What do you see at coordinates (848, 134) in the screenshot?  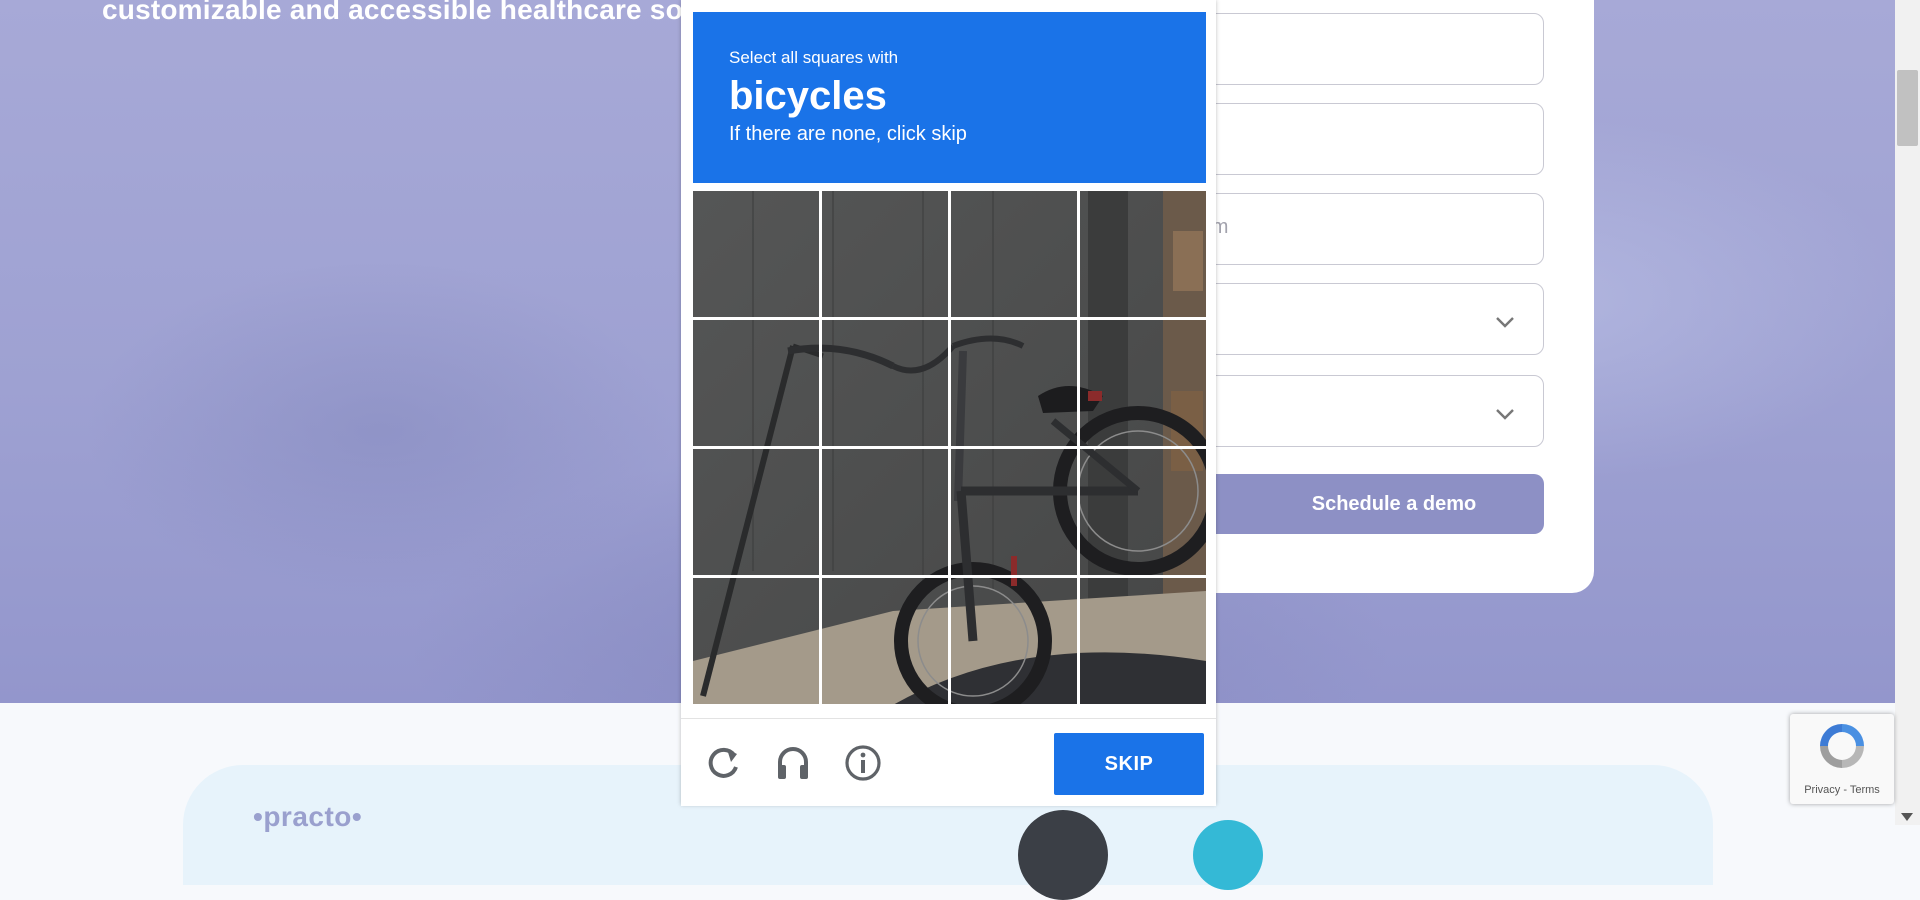 I see `captcha-hint: If there are none, click skip` at bounding box center [848, 134].